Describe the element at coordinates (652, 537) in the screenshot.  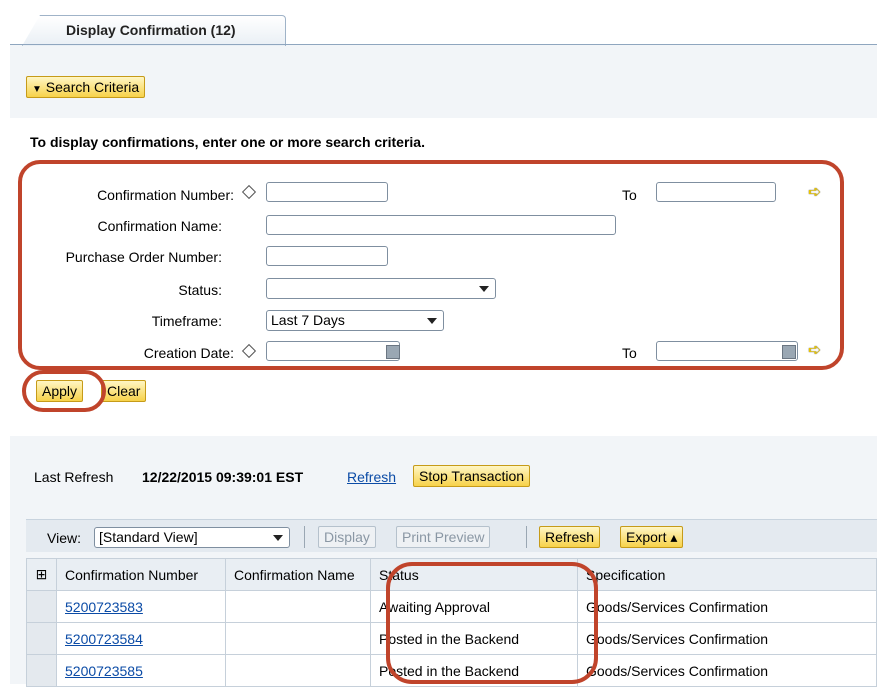
I see `export-button: Export ▴` at that location.